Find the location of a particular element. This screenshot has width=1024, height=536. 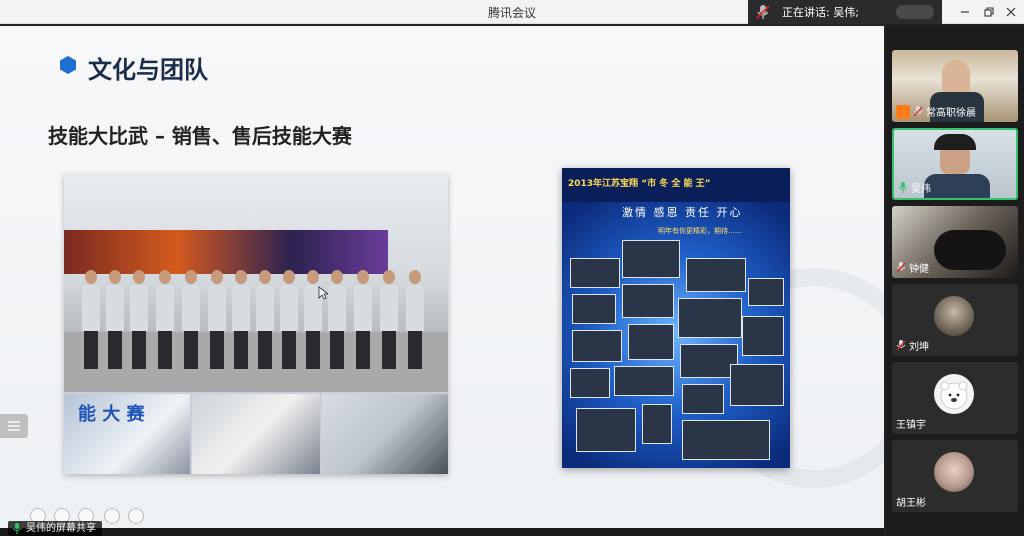

participant-name-row: 刘坤 is located at coordinates (912, 345).